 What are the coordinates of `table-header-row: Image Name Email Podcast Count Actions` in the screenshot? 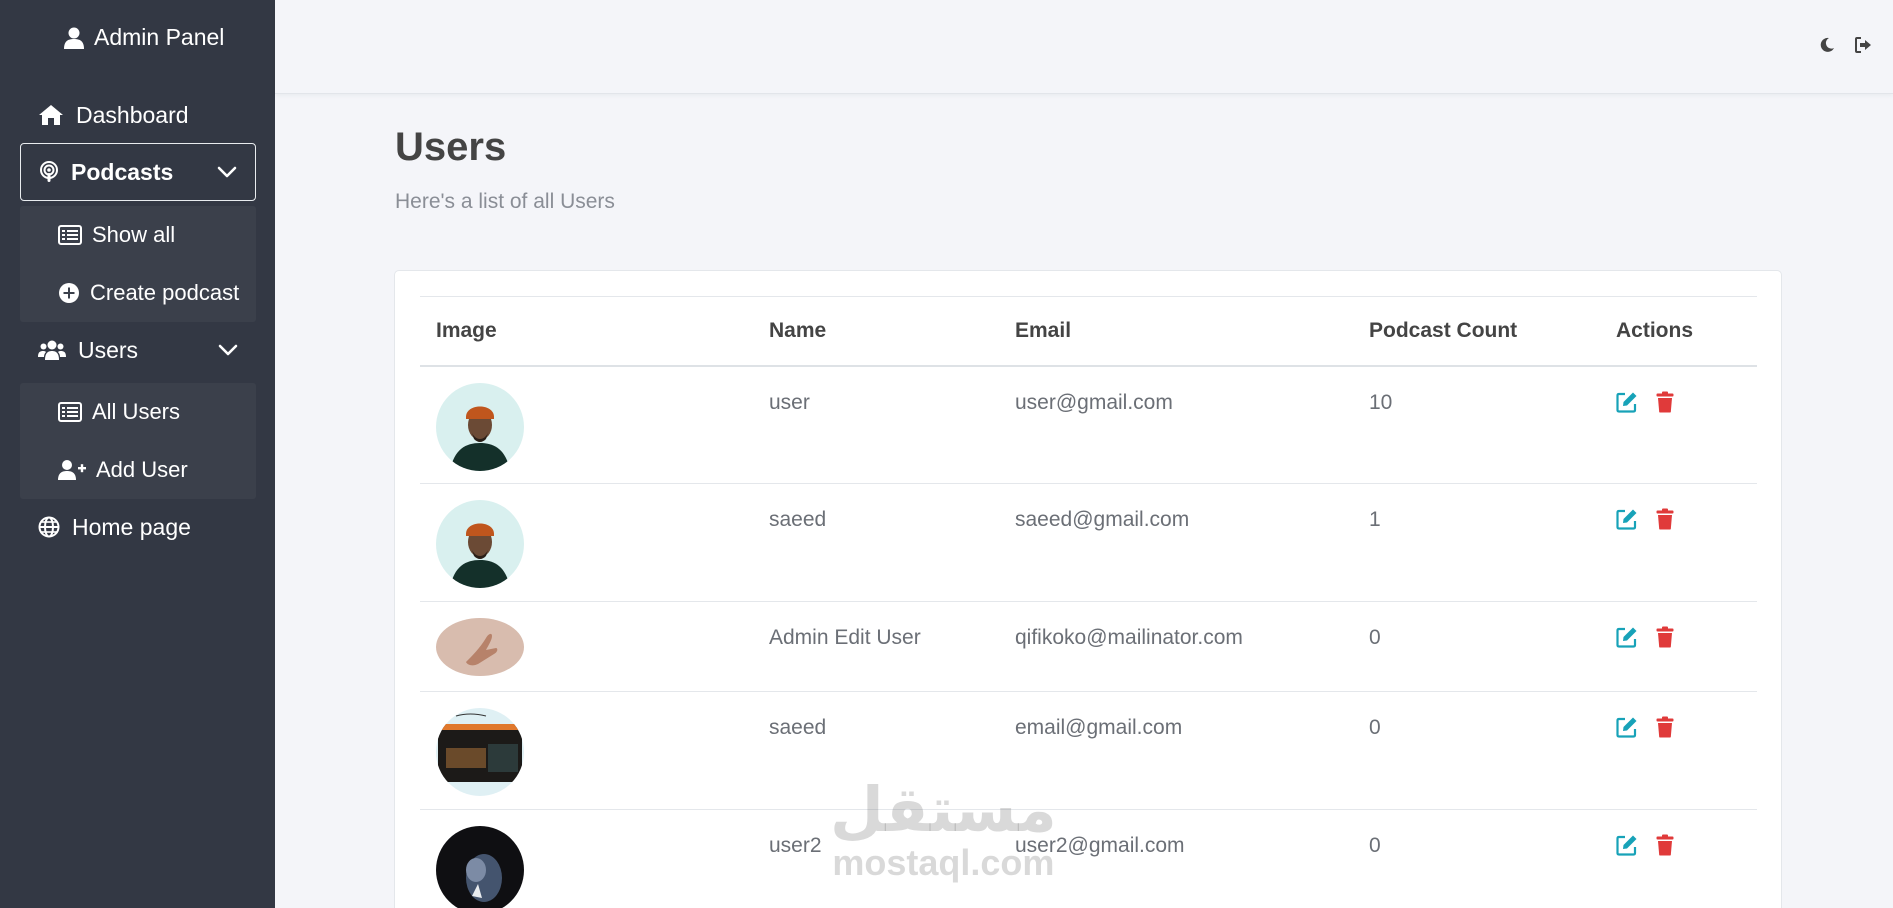 It's located at (1088, 331).